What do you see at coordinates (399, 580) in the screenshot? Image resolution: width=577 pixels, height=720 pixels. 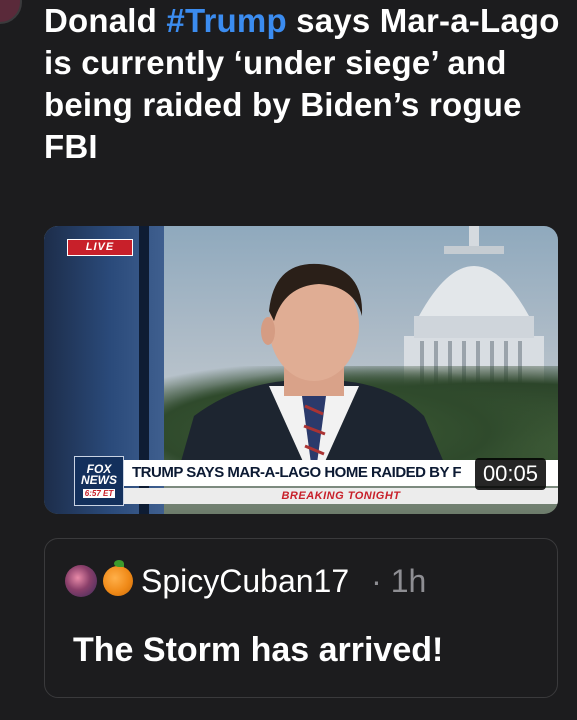 I see `reply-timestamp: · 1h` at bounding box center [399, 580].